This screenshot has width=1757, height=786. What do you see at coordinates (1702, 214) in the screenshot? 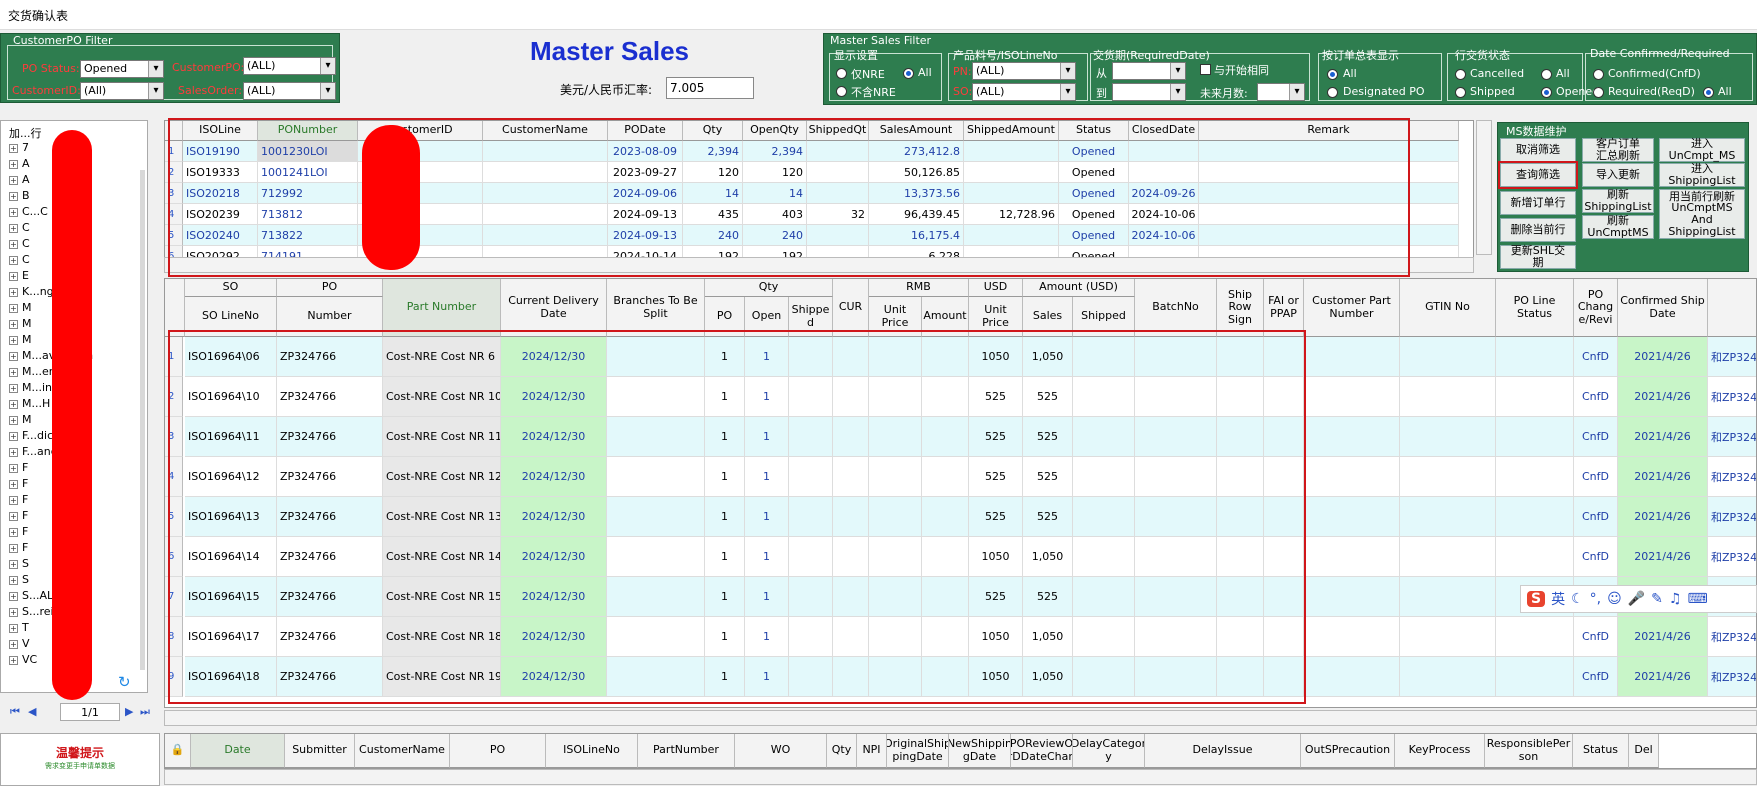
I see `refresh-with-row-button: 用当前行刷新 UnCmptMS And ShippingList` at bounding box center [1702, 214].